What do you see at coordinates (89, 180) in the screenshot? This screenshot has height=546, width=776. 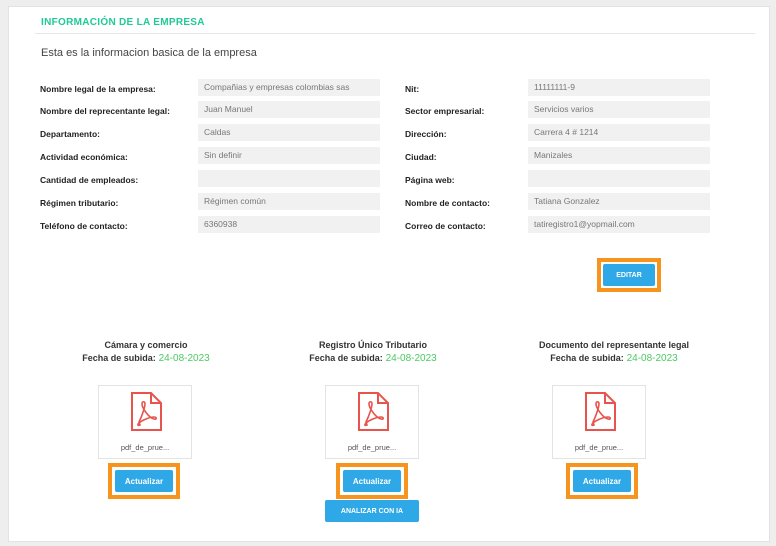 I see `employees-label: Cantidad de empleados:` at bounding box center [89, 180].